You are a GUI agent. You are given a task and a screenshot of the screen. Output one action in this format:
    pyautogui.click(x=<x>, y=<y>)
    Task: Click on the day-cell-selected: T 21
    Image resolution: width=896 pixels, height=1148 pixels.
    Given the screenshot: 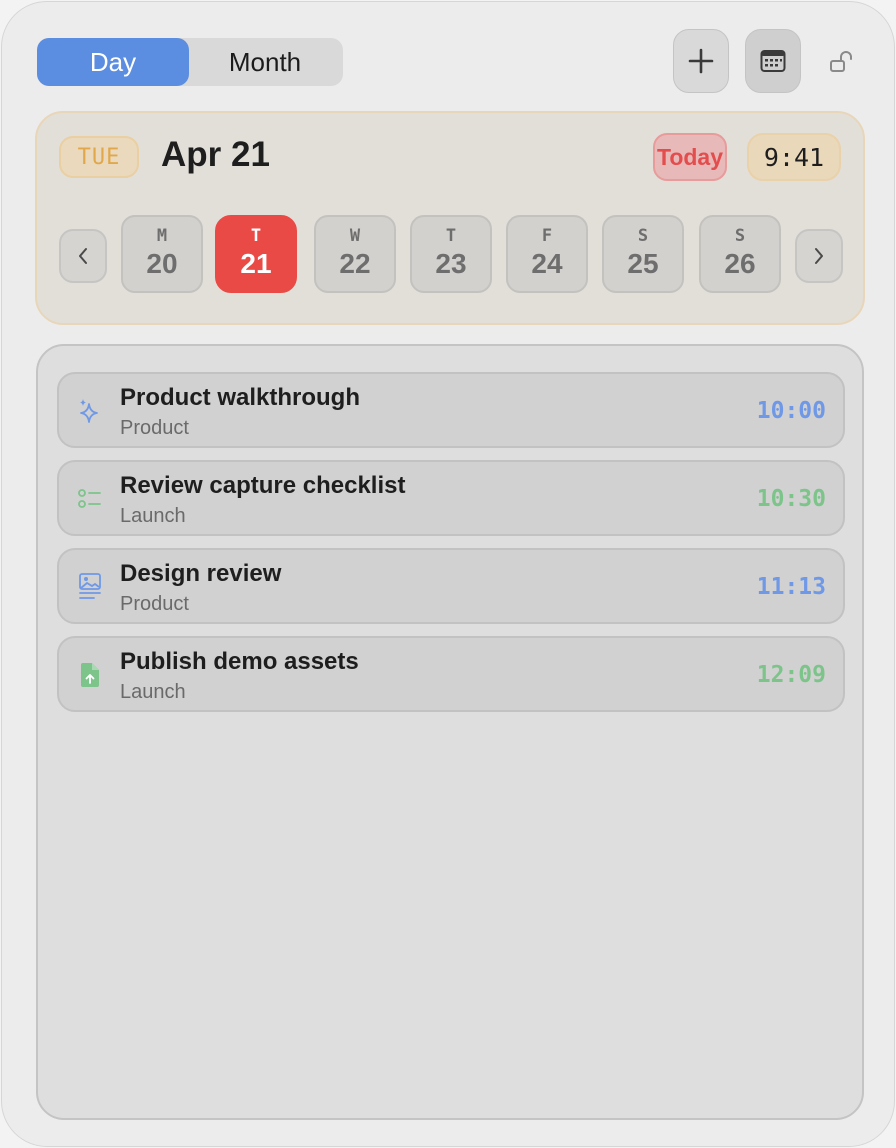 What is the action you would take?
    pyautogui.click(x=256, y=254)
    